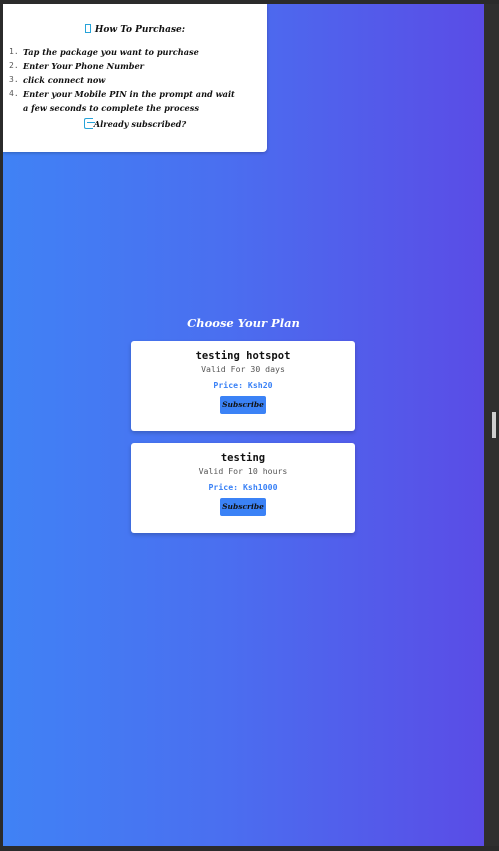  What do you see at coordinates (14, 51) in the screenshot?
I see `step-number: 1.` at bounding box center [14, 51].